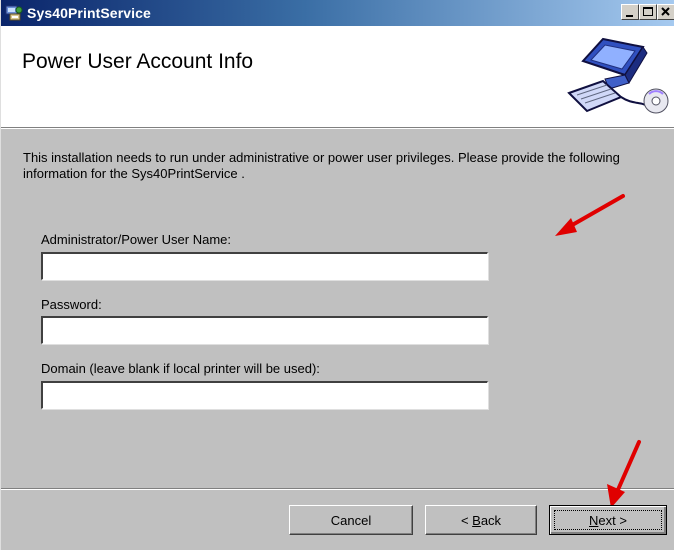 The image size is (674, 550). I want to click on password-label: Password:, so click(71, 304).